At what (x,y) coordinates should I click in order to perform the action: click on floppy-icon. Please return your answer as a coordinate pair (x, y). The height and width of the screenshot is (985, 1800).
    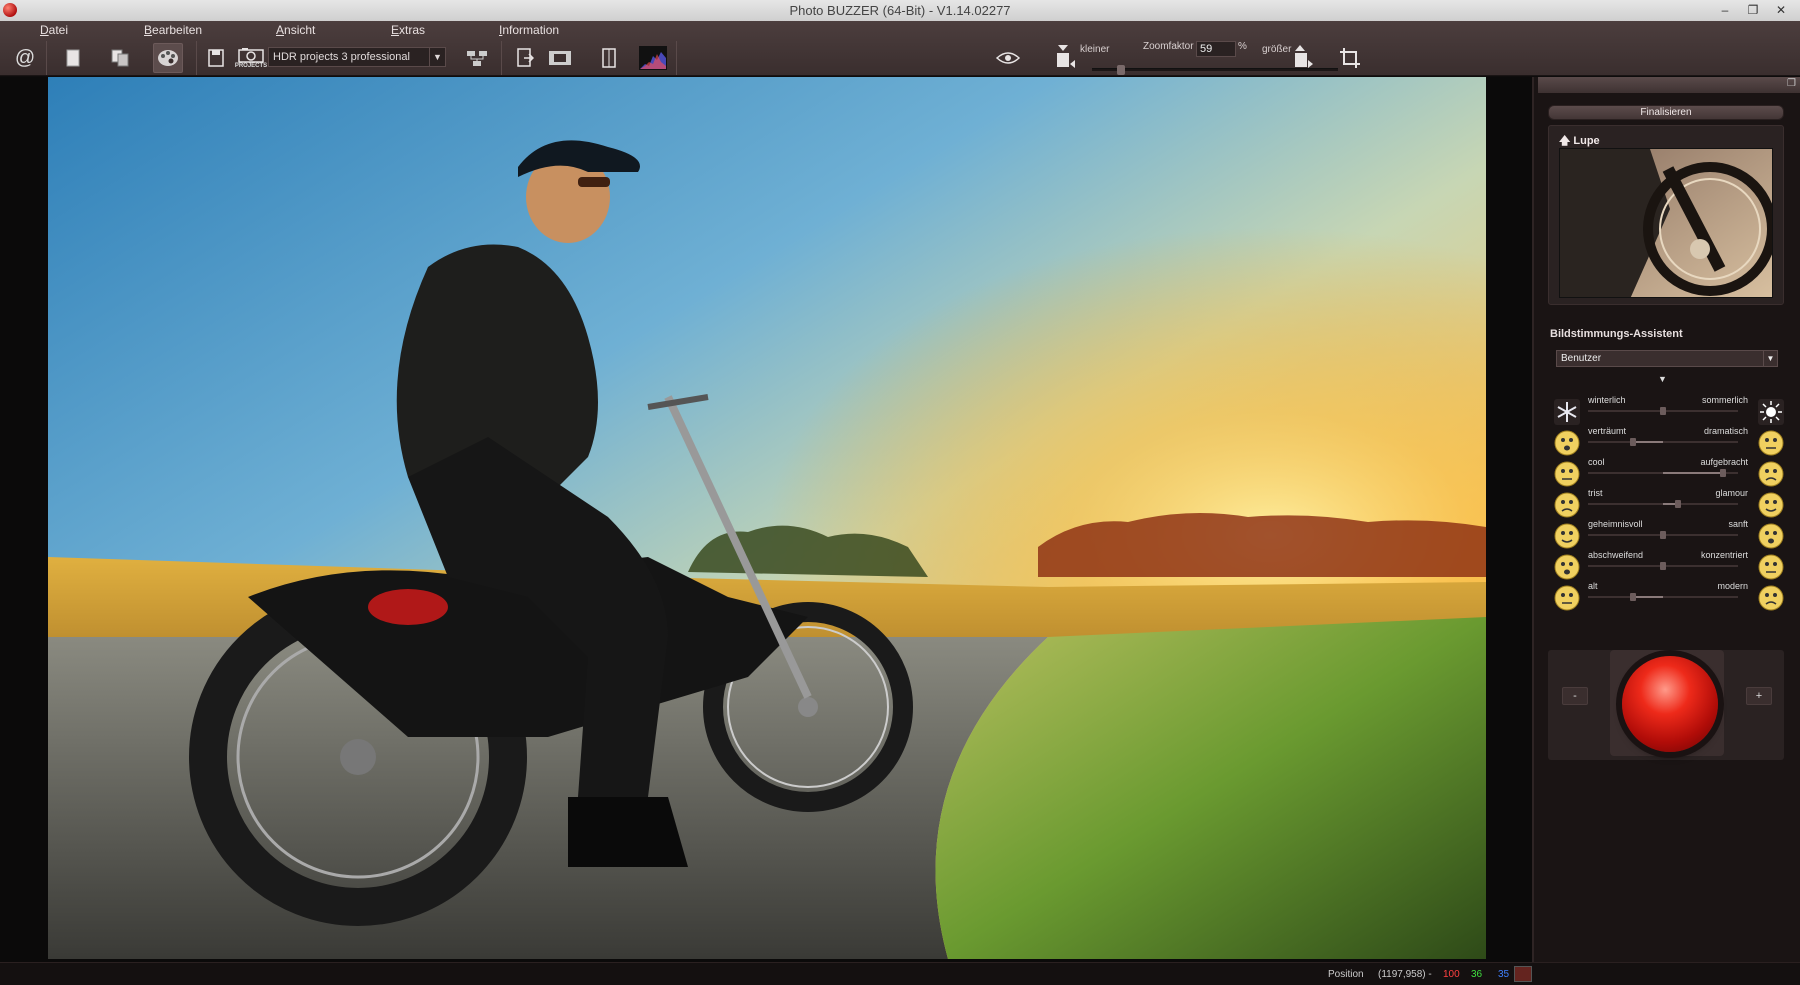
    Looking at the image, I should click on (216, 58).